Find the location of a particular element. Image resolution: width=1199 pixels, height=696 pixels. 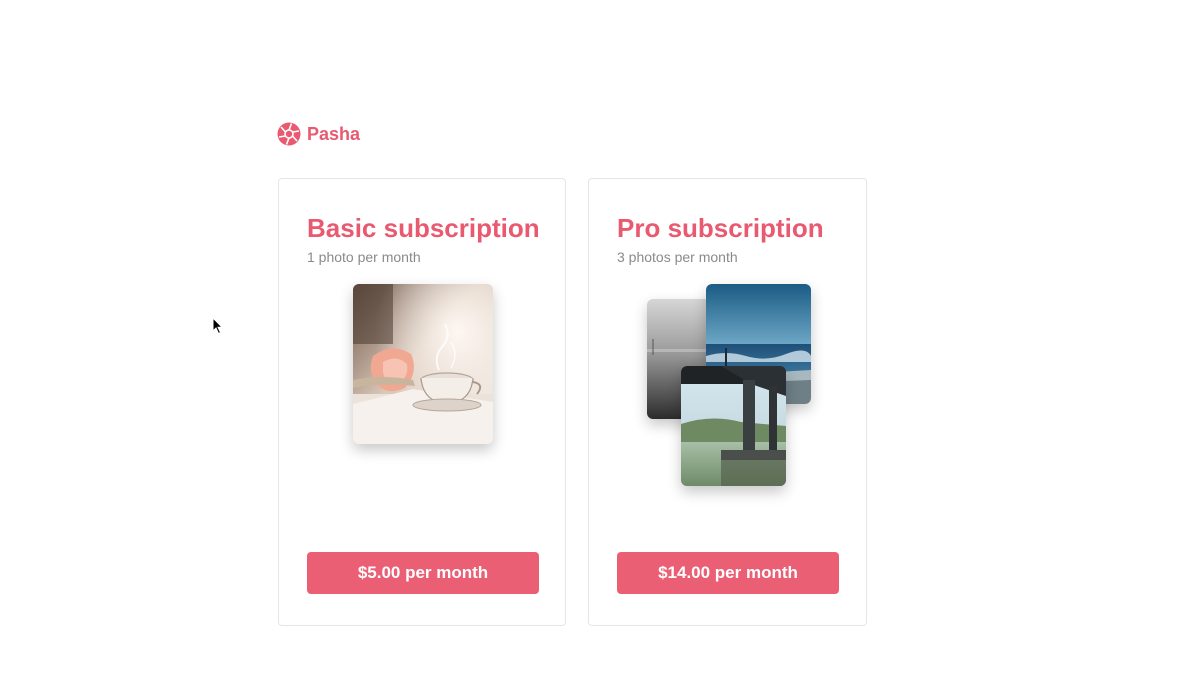

plan-title: Basic subscription is located at coordinates (423, 228).